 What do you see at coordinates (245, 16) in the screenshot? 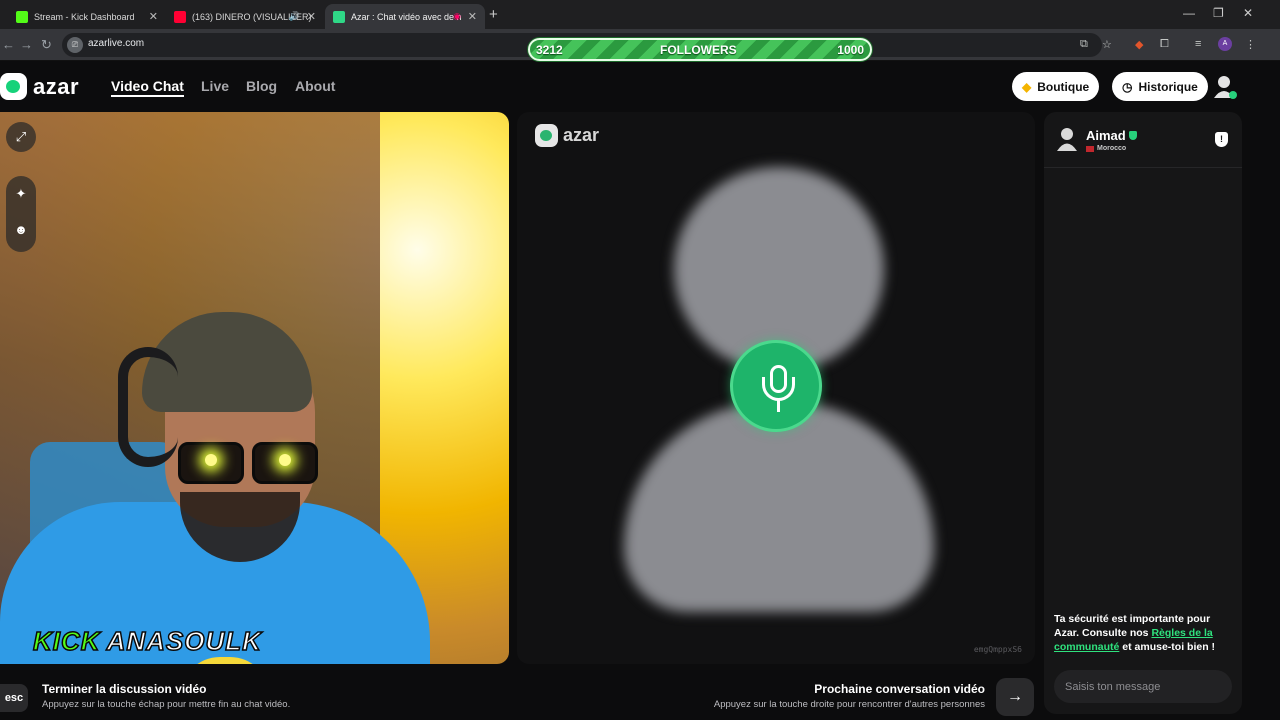
I see `tab-youtube-dinero: (163) DINERO (VISUALIZER) 🔊 ✕` at bounding box center [245, 16].